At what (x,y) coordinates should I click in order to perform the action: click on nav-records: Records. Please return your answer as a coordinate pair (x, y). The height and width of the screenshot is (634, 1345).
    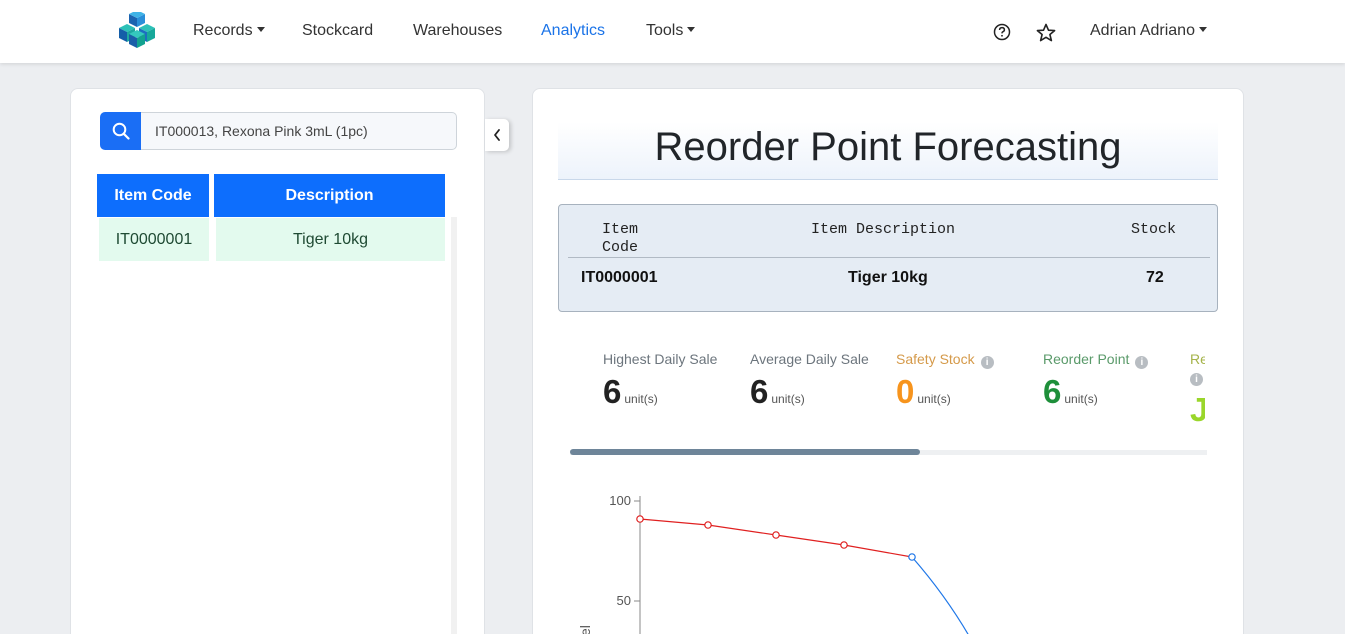
    Looking at the image, I should click on (229, 31).